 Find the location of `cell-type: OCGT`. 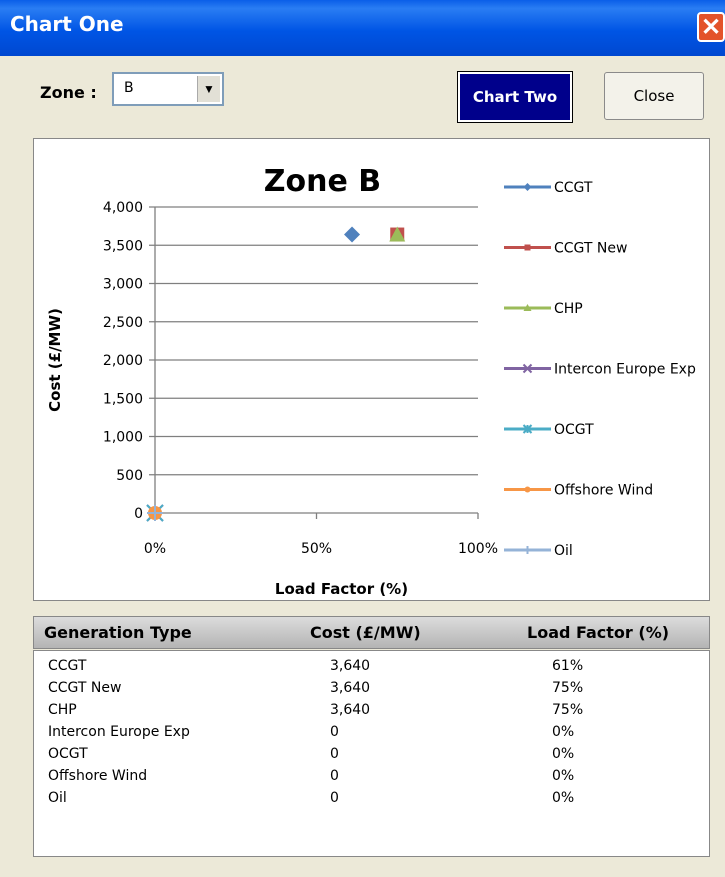

cell-type: OCGT is located at coordinates (68, 754).